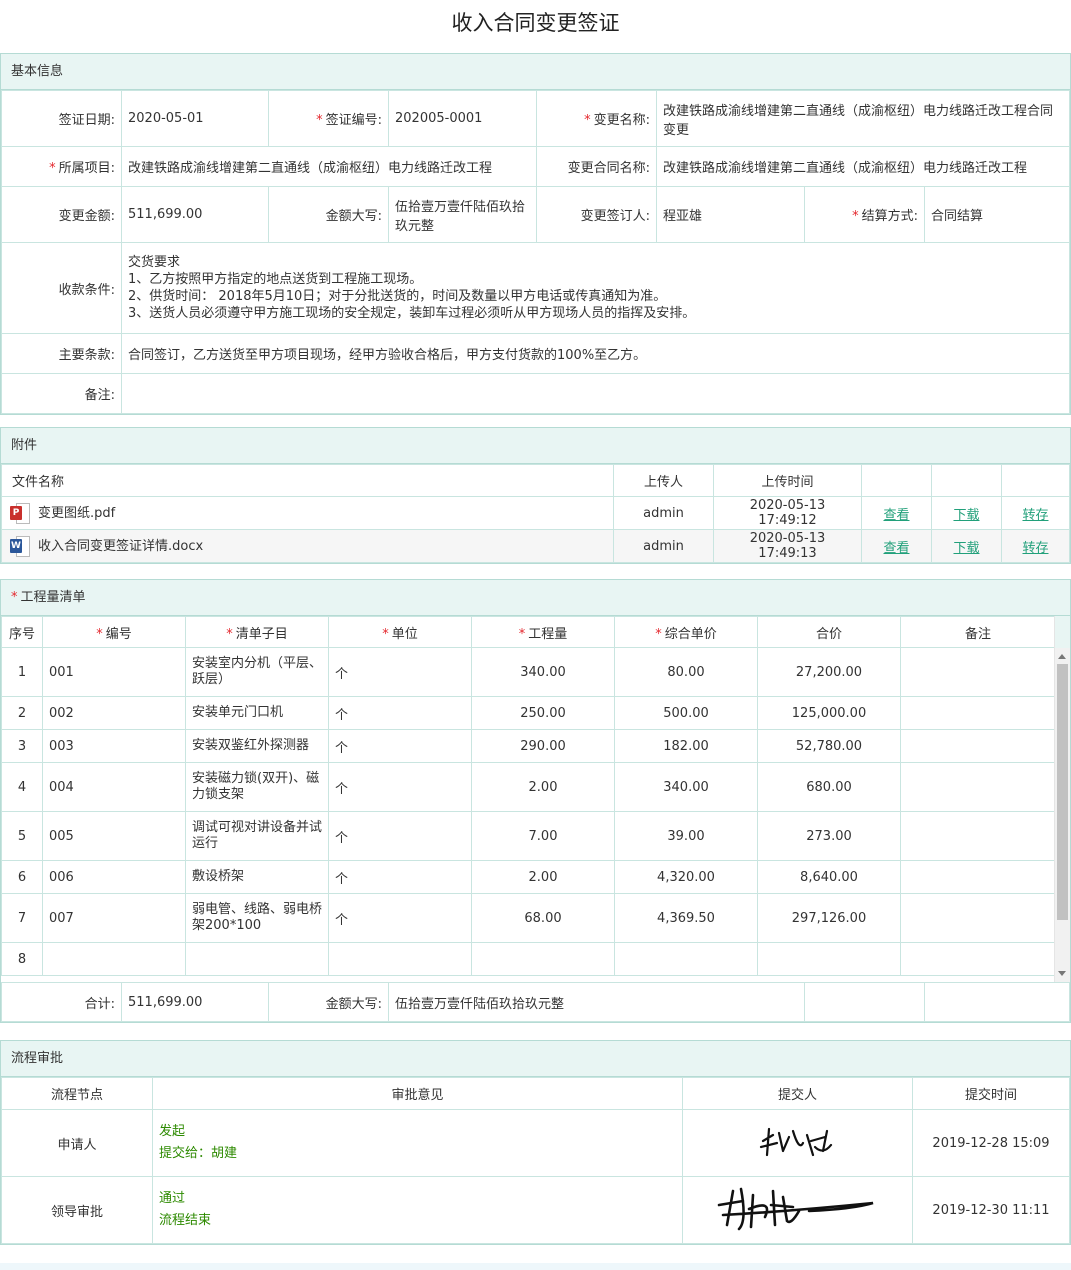 This screenshot has width=1071, height=1270. I want to click on row-price: 182.00, so click(686, 746).